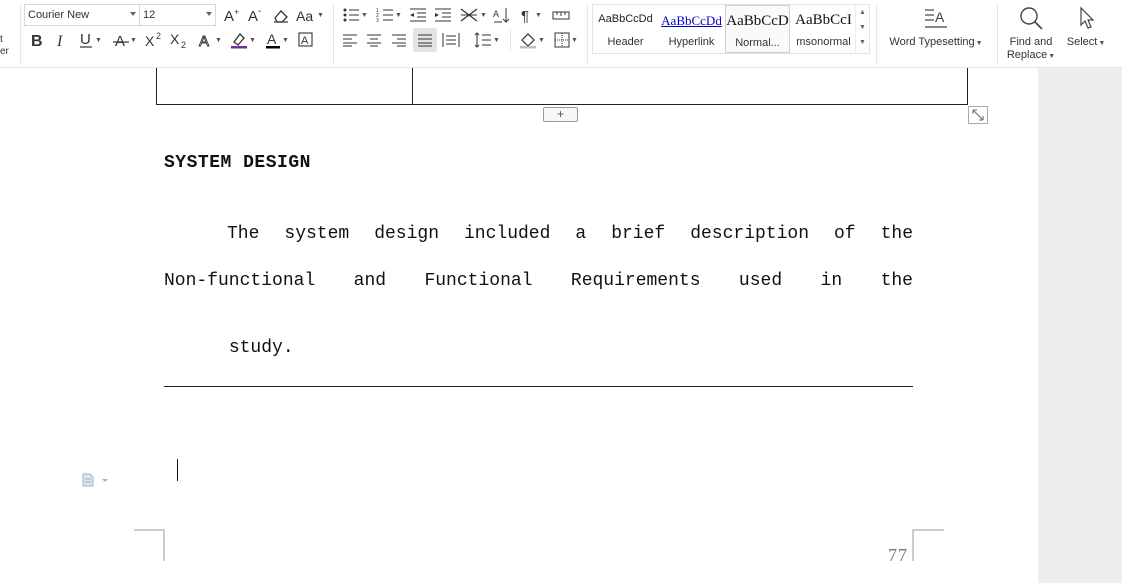 The width and height of the screenshot is (1122, 583). I want to click on decrease-indent-button, so click(418, 15).